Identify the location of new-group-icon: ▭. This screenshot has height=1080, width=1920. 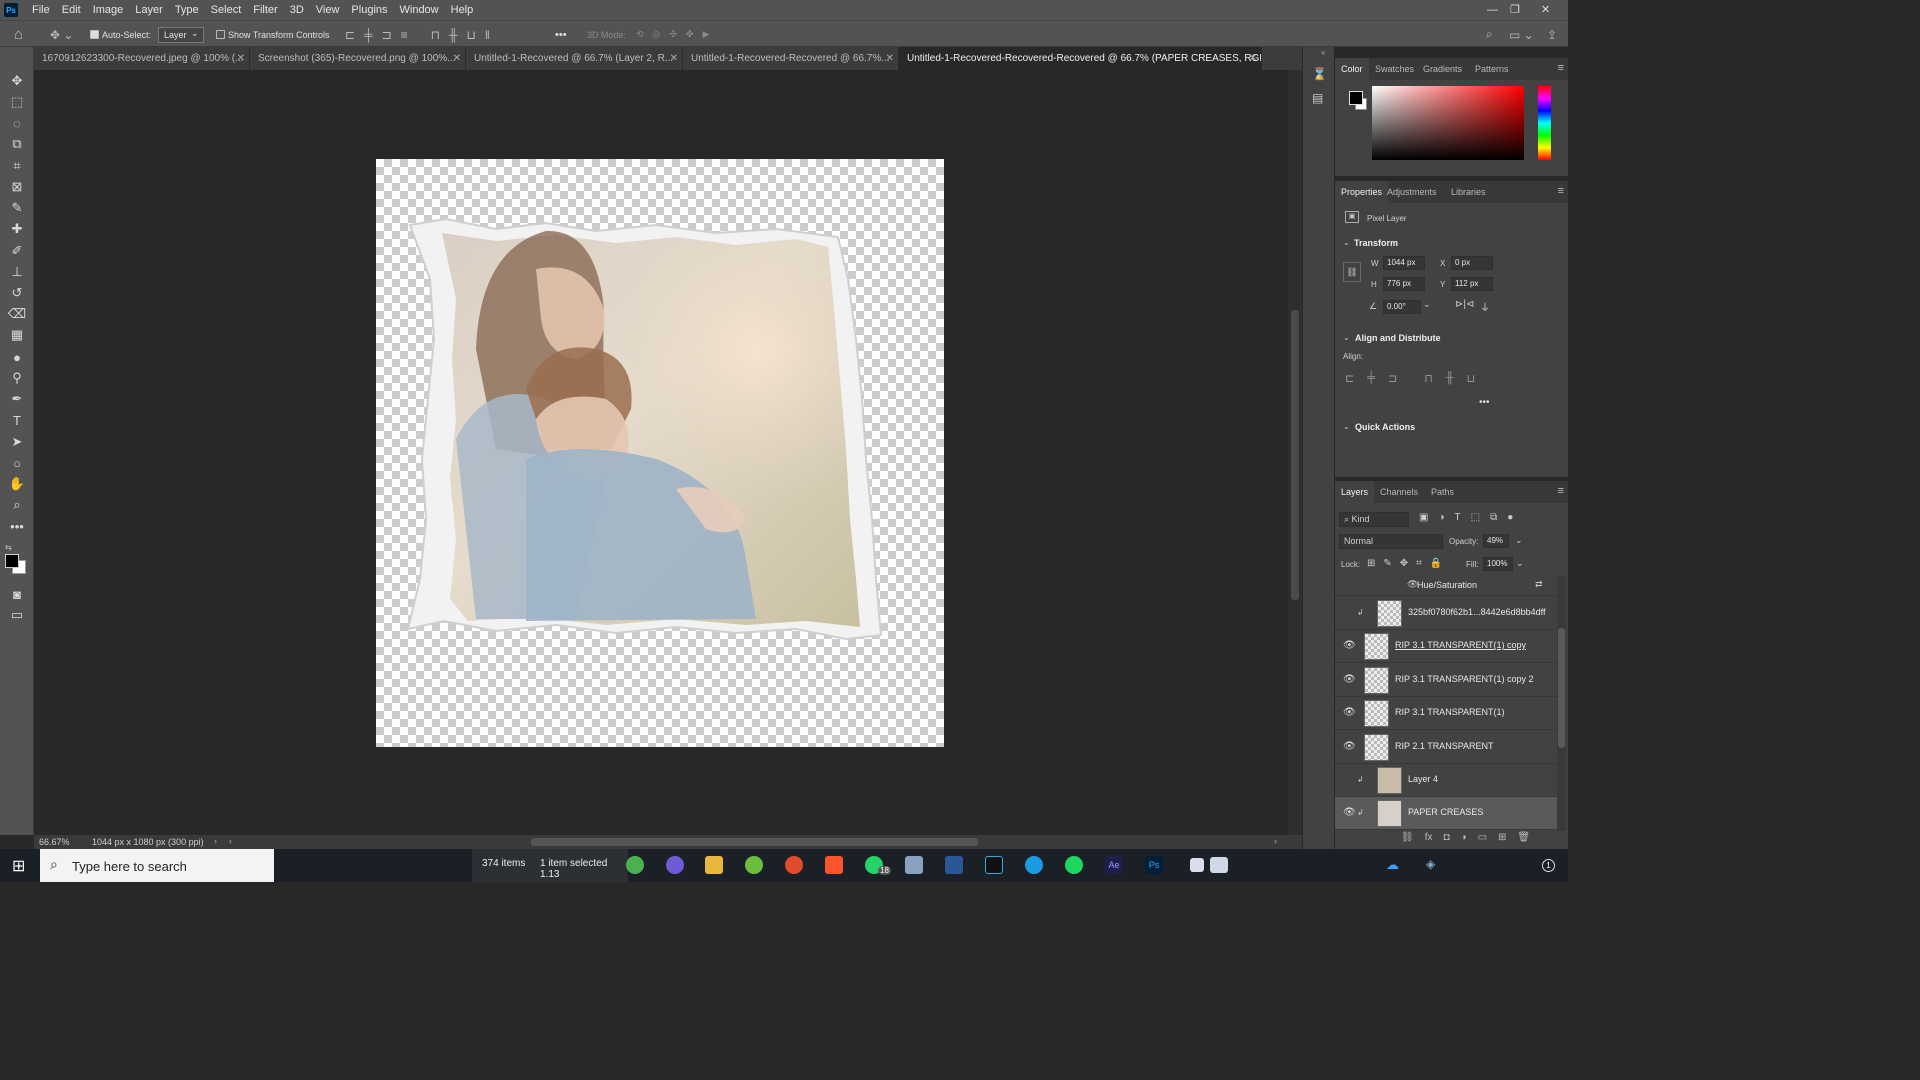
(1482, 837).